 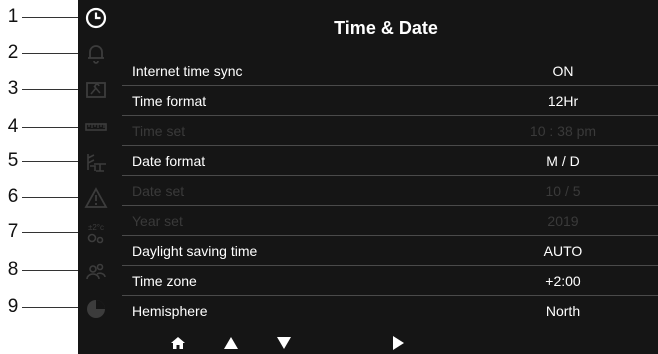 I want to click on setting-label: Internet time sync, so click(x=187, y=70).